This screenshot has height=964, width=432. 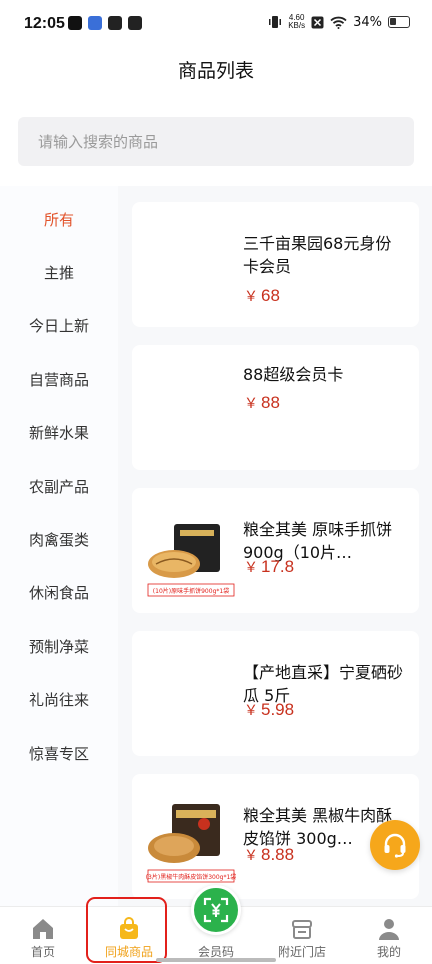 What do you see at coordinates (75, 23) in the screenshot?
I see `tiktok-icon` at bounding box center [75, 23].